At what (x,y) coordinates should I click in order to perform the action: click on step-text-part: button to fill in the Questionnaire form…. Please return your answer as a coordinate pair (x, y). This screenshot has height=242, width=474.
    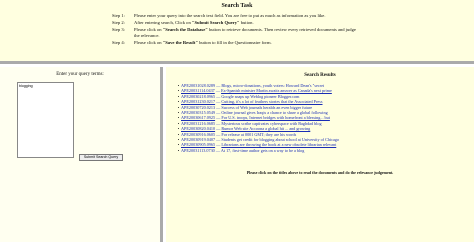
    Looking at the image, I should click on (234, 42).